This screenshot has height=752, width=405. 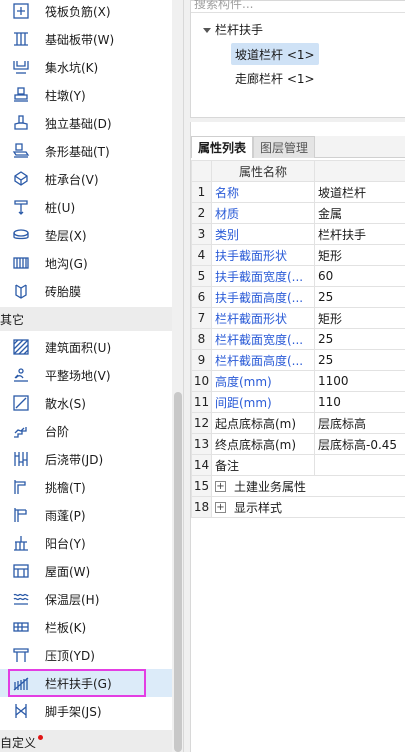 What do you see at coordinates (57, 432) in the screenshot?
I see `sidebar-item-label: 台阶` at bounding box center [57, 432].